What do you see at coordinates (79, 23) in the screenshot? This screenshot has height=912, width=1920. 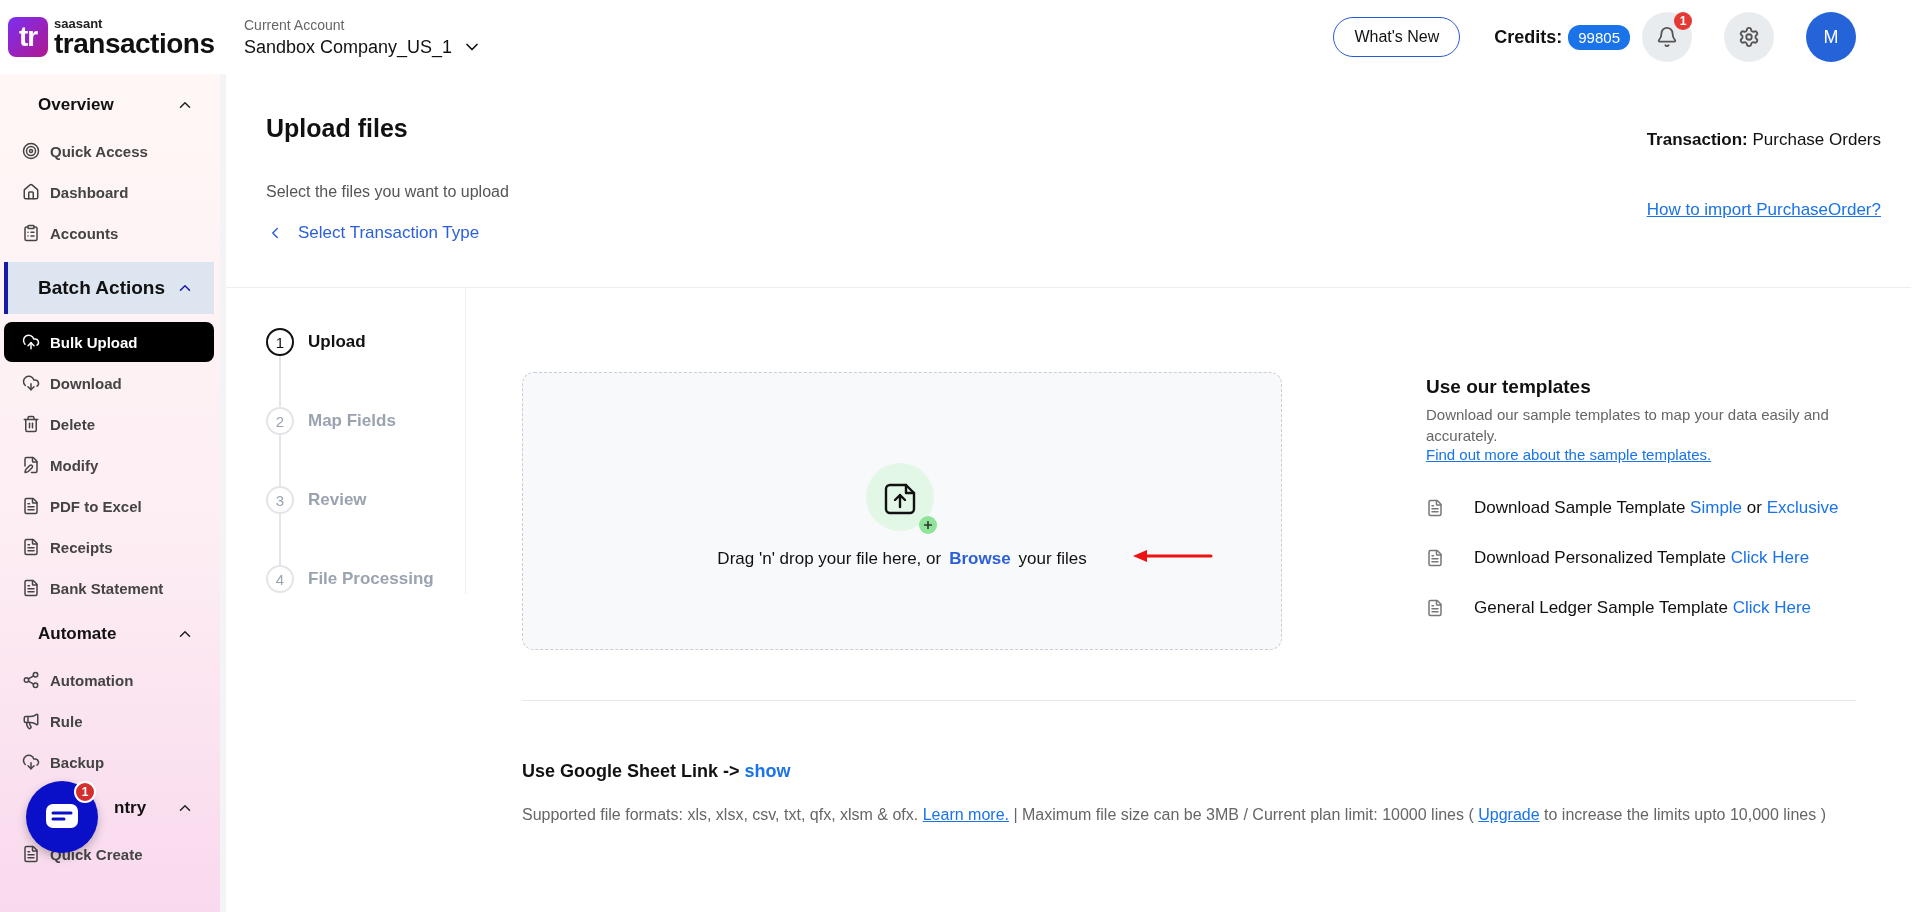 I see `brand-small-text: saasant` at bounding box center [79, 23].